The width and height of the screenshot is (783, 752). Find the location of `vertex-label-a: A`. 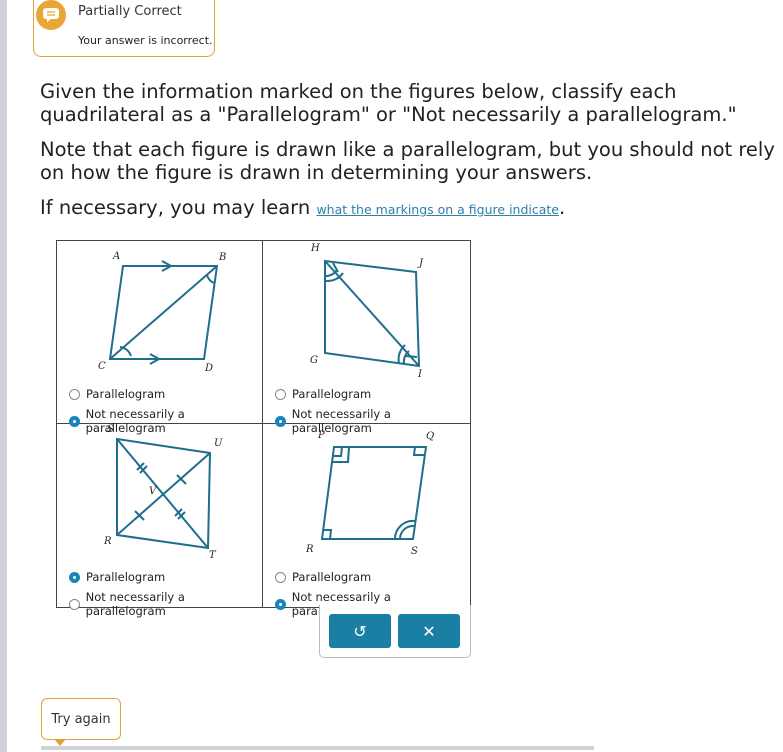

vertex-label-a: A is located at coordinates (116, 256).